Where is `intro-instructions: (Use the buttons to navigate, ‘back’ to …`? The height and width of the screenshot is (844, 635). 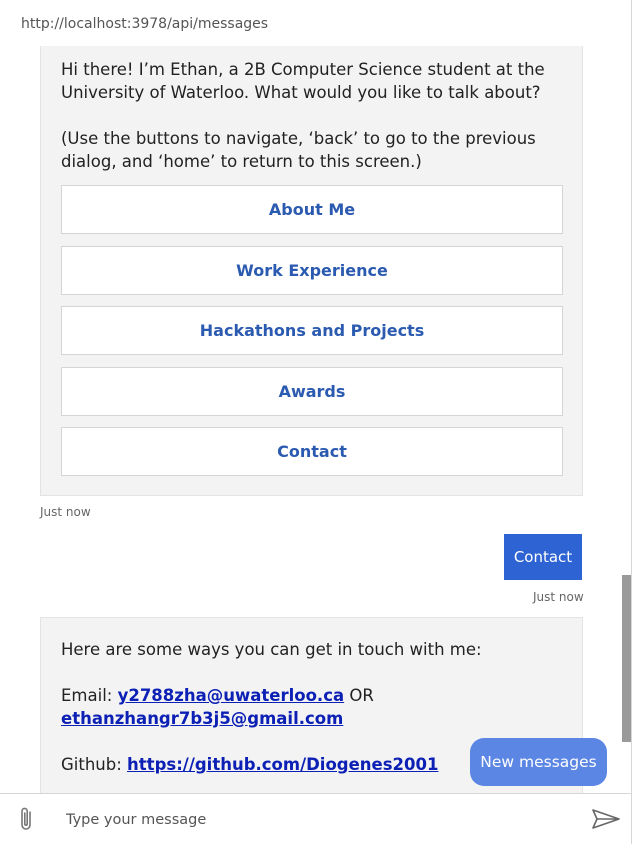
intro-instructions: (Use the buttons to navigate, ‘back’ to … is located at coordinates (298, 150).